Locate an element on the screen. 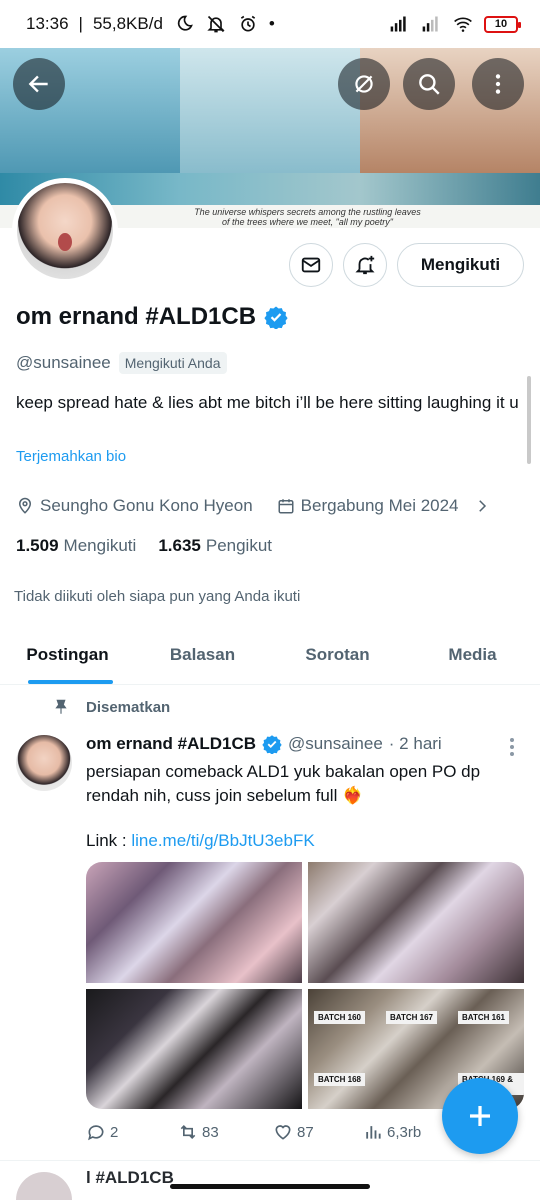  retweet-icon is located at coordinates (188, 1132).